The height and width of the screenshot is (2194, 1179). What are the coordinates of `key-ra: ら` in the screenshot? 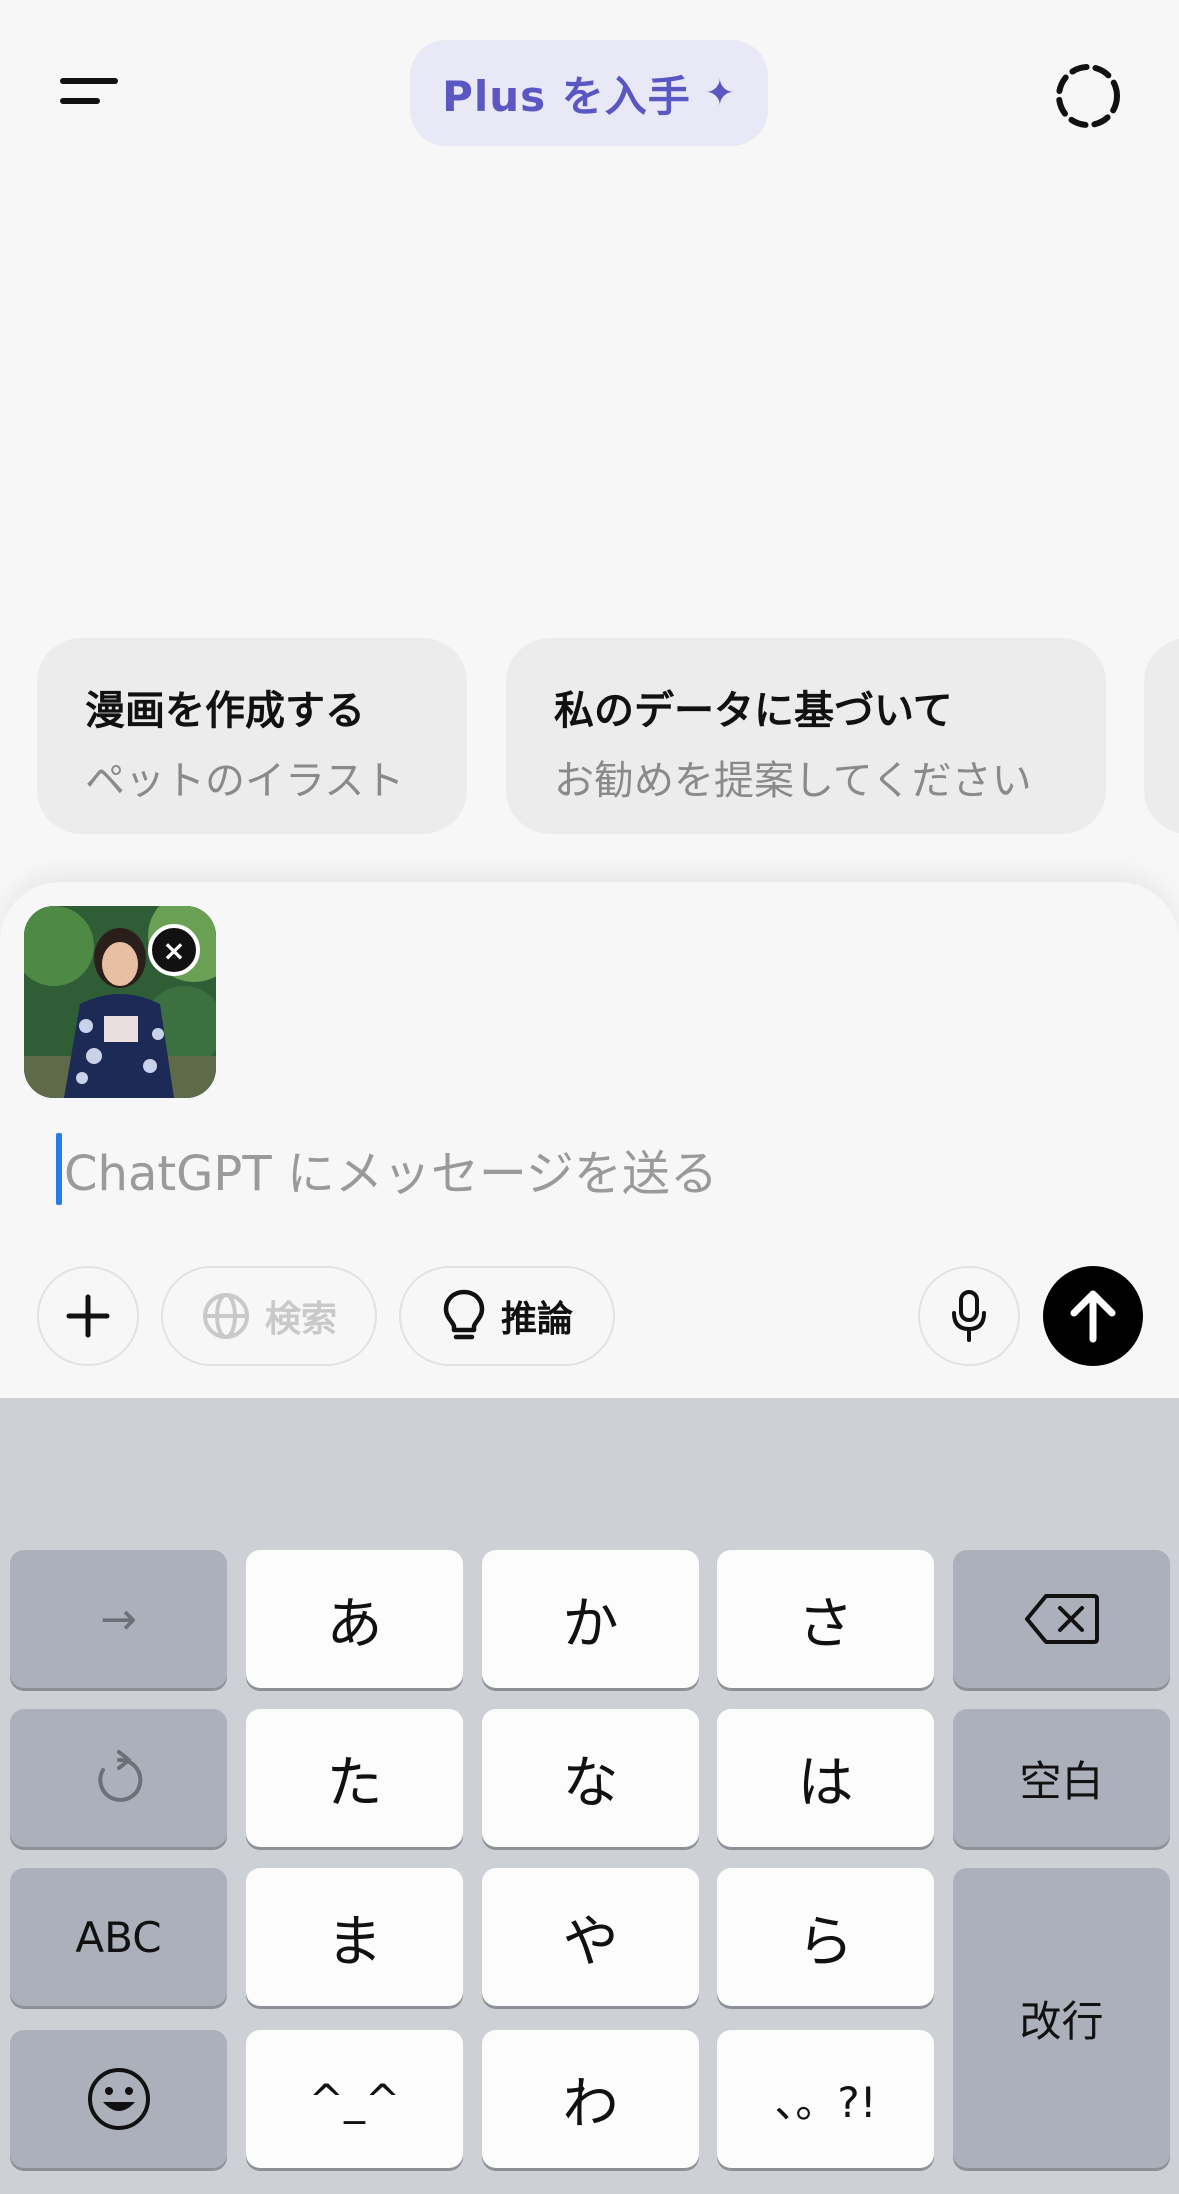 It's located at (825, 1937).